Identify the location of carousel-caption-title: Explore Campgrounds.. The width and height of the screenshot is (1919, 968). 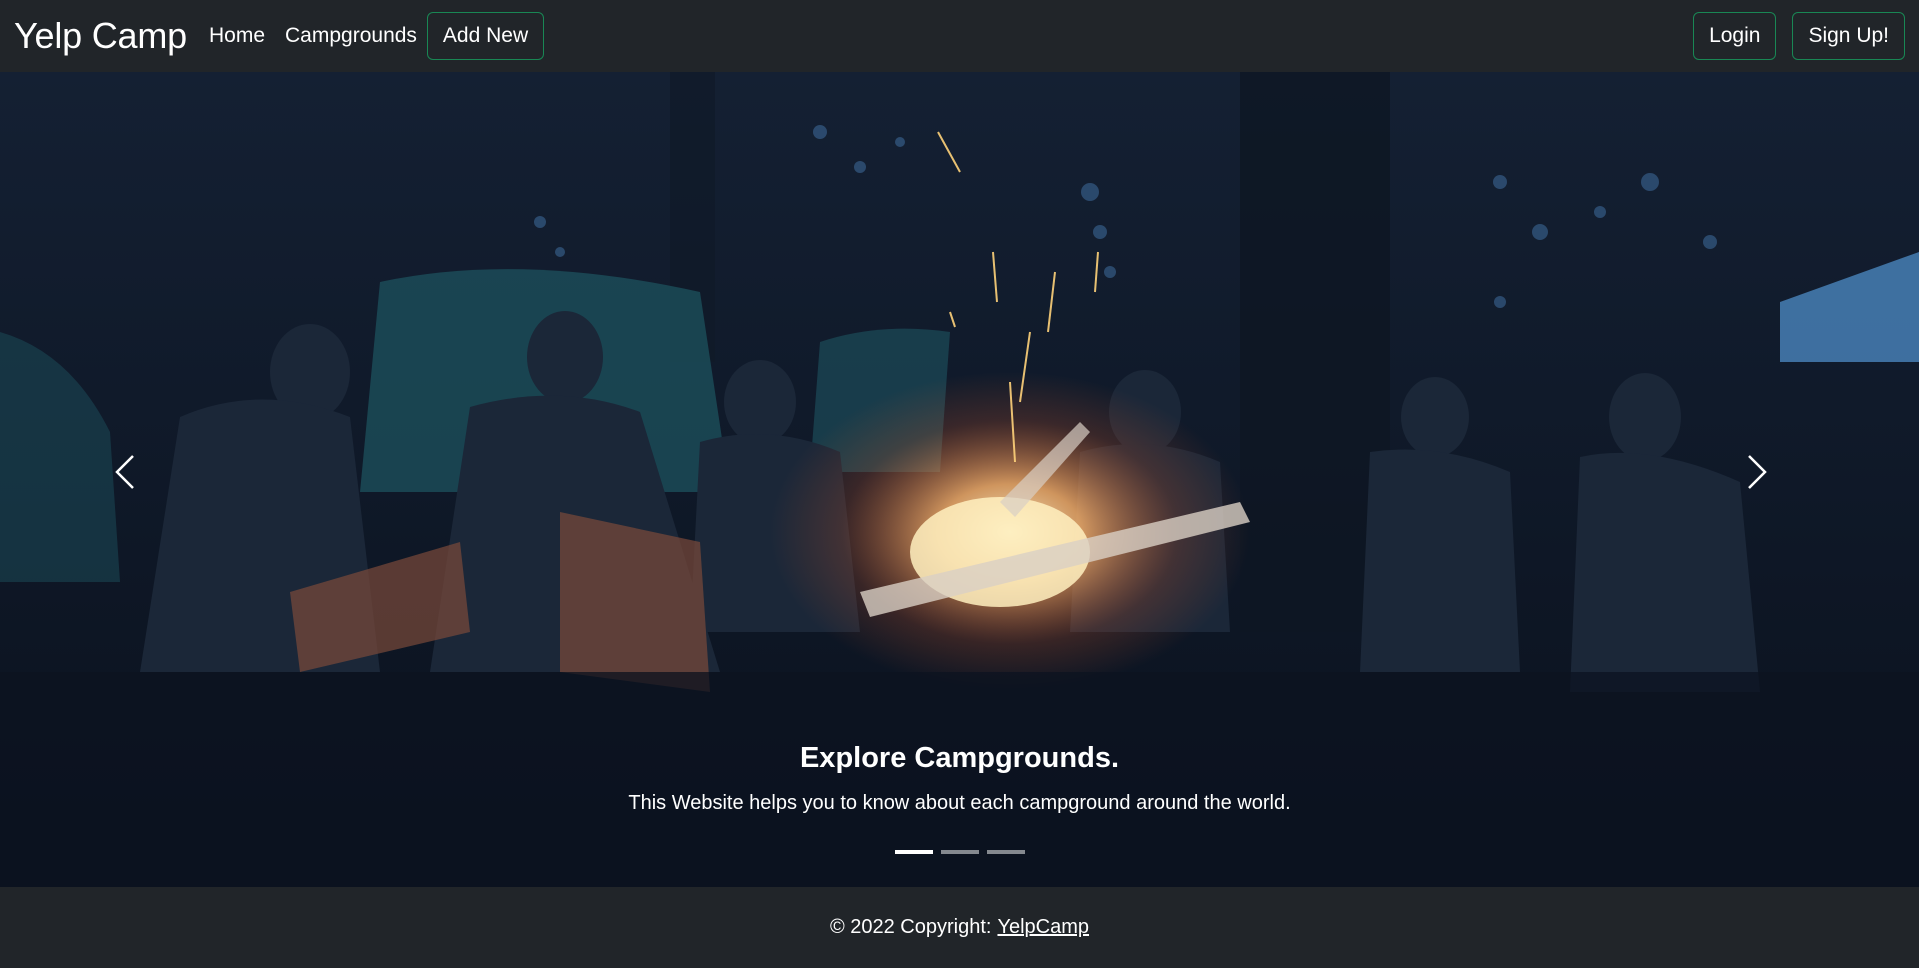
(959, 758).